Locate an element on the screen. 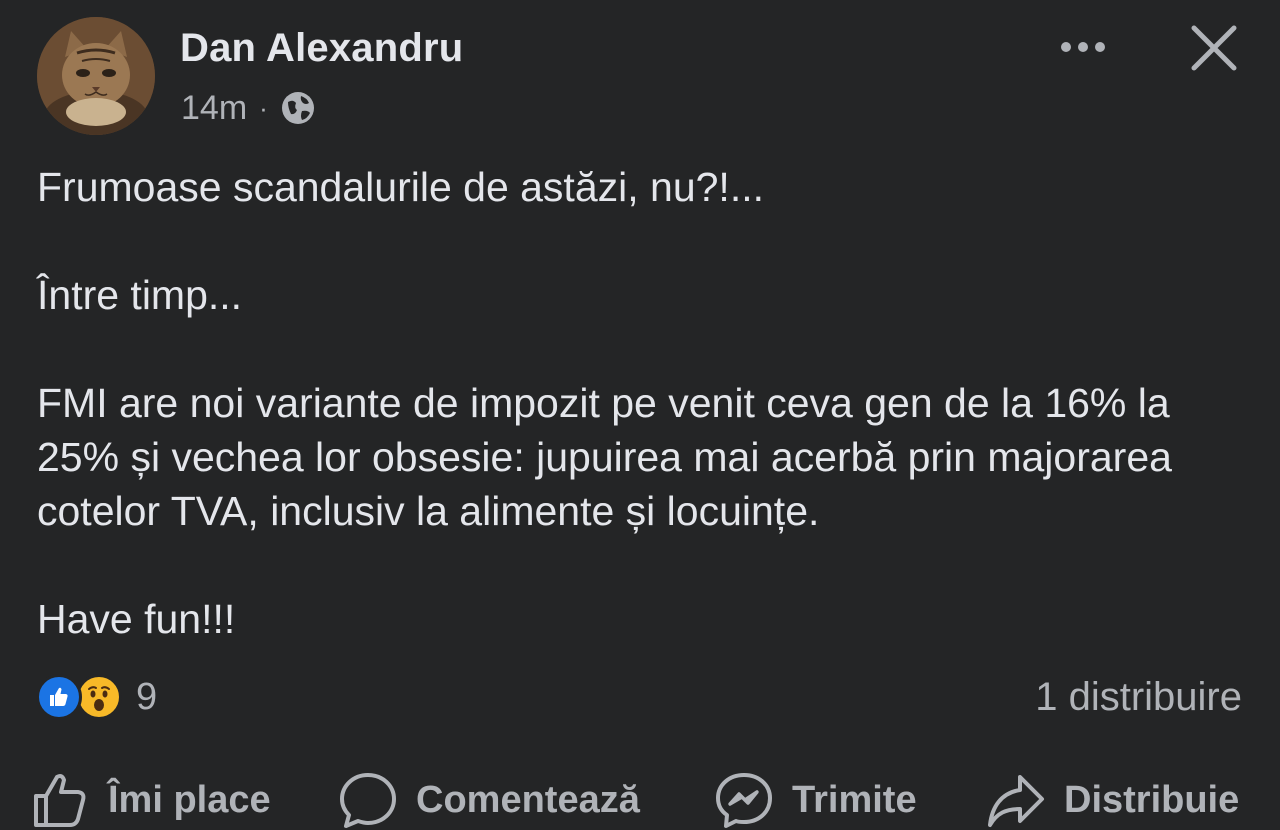  like-reaction-icon is located at coordinates (59, 697).